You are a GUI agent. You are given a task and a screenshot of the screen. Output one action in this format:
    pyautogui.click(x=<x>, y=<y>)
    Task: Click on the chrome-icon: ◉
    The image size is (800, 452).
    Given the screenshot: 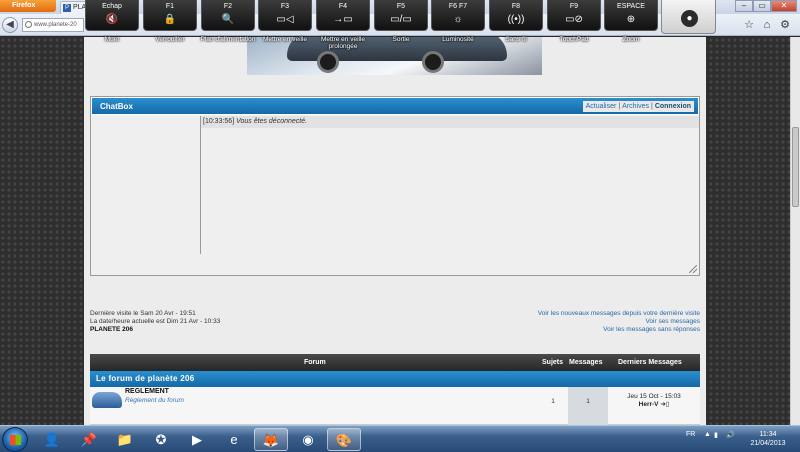 What is the action you would take?
    pyautogui.click(x=308, y=439)
    